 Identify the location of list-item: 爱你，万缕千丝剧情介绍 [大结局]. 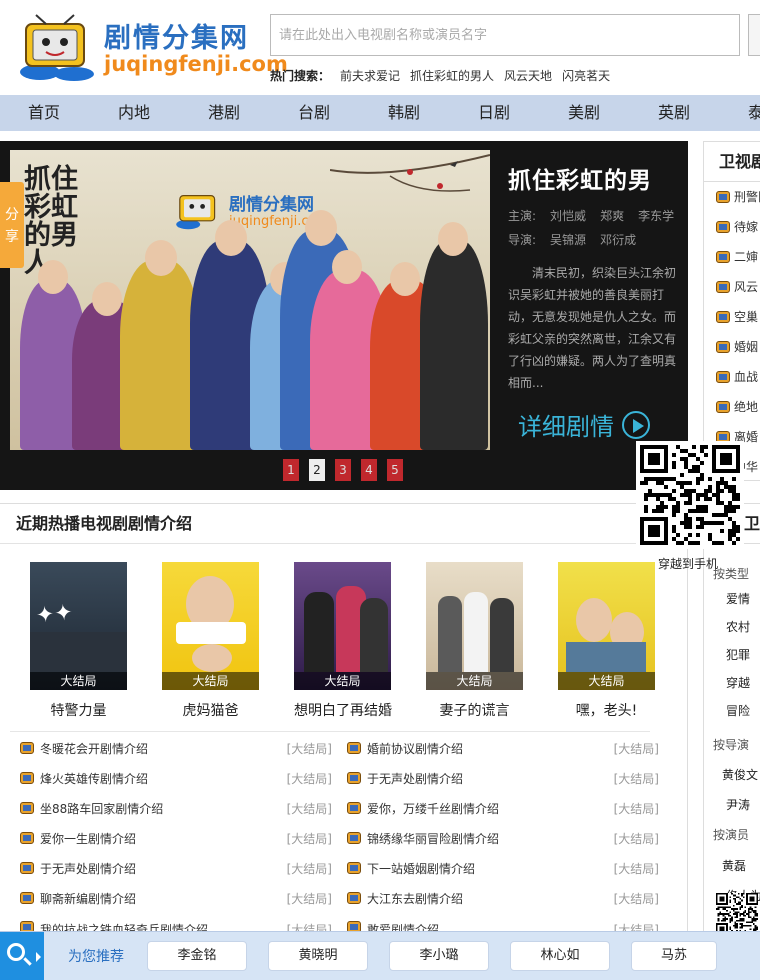
(503, 808).